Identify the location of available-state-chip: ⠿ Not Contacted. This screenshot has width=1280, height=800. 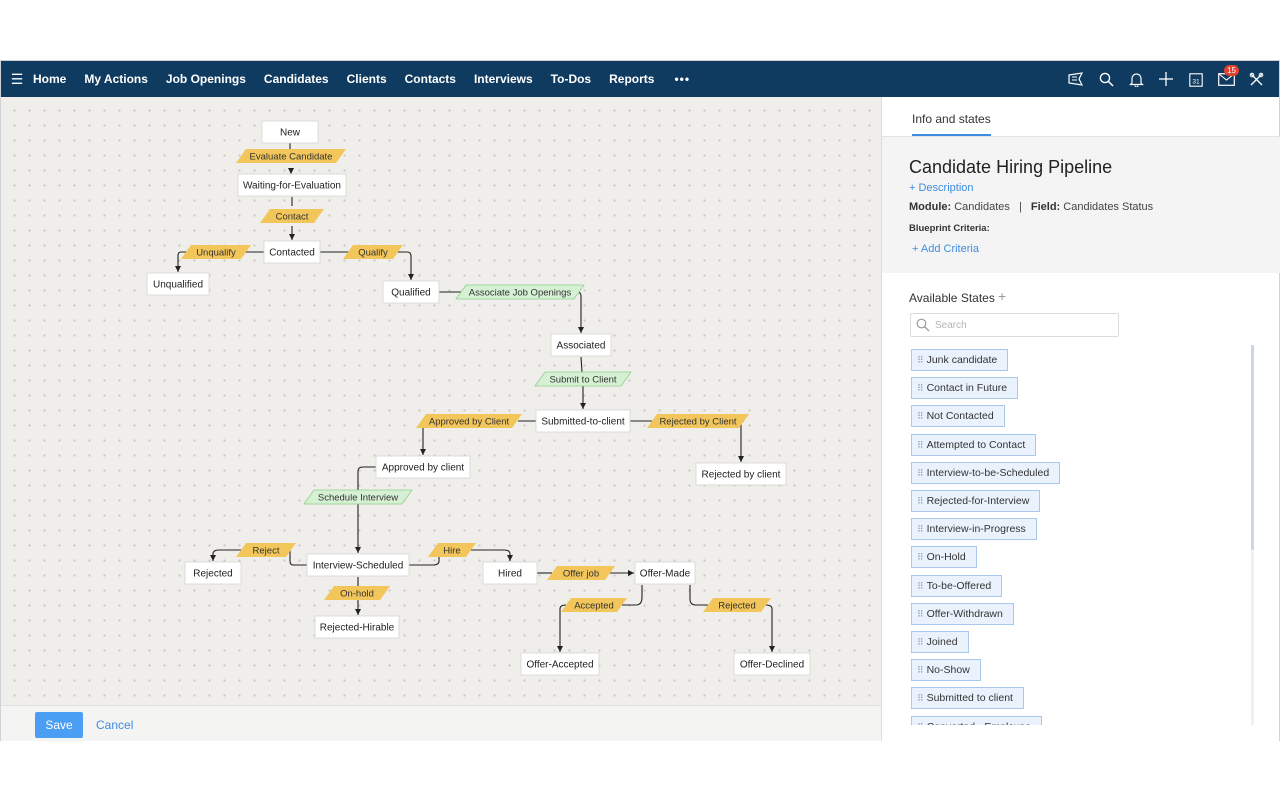
(958, 416).